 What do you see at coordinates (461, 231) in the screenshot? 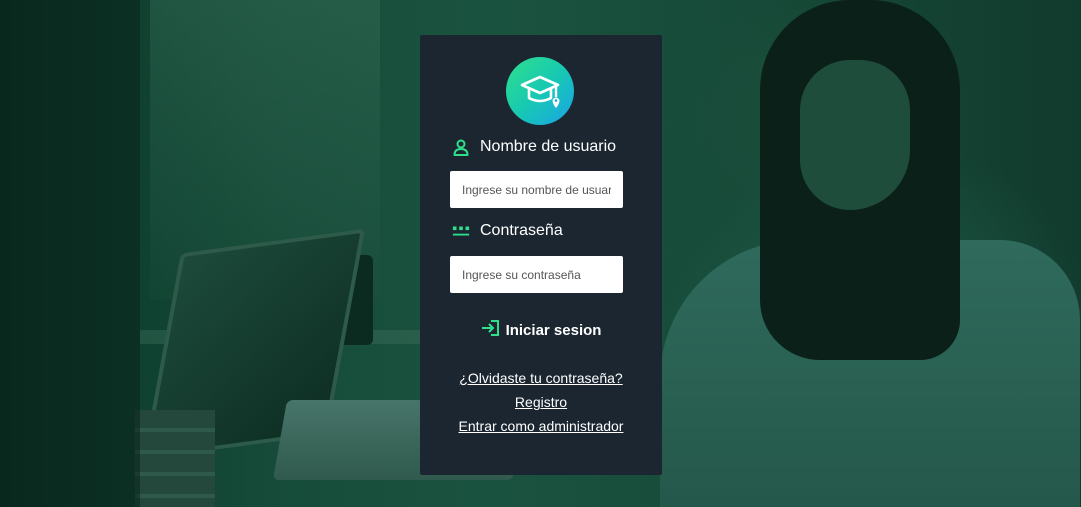
I see `password-dots-icon` at bounding box center [461, 231].